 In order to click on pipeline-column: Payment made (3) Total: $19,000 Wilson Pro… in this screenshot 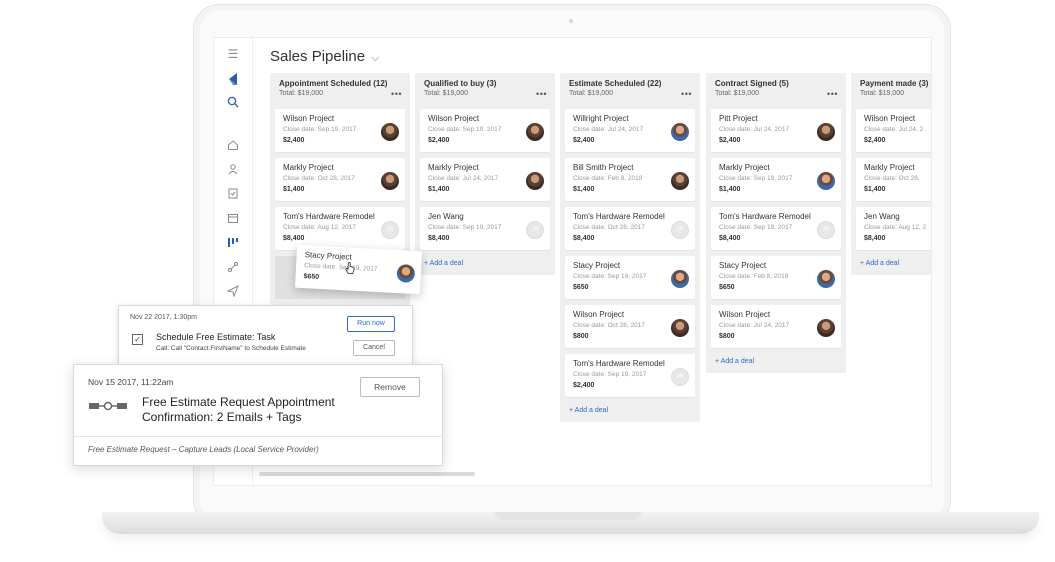, I will do `click(891, 174)`.